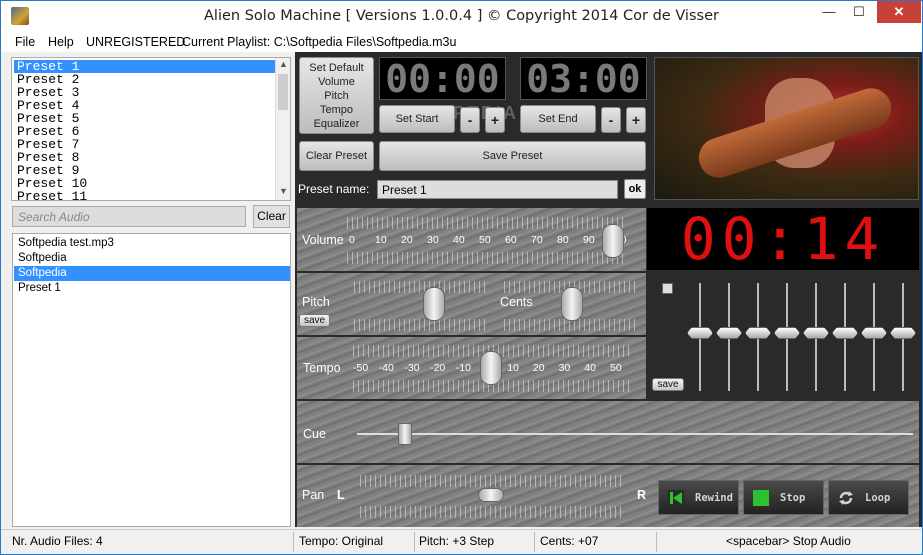 The height and width of the screenshot is (555, 923). Describe the element at coordinates (569, 541) in the screenshot. I see `status-cents: Cents: +07` at that location.